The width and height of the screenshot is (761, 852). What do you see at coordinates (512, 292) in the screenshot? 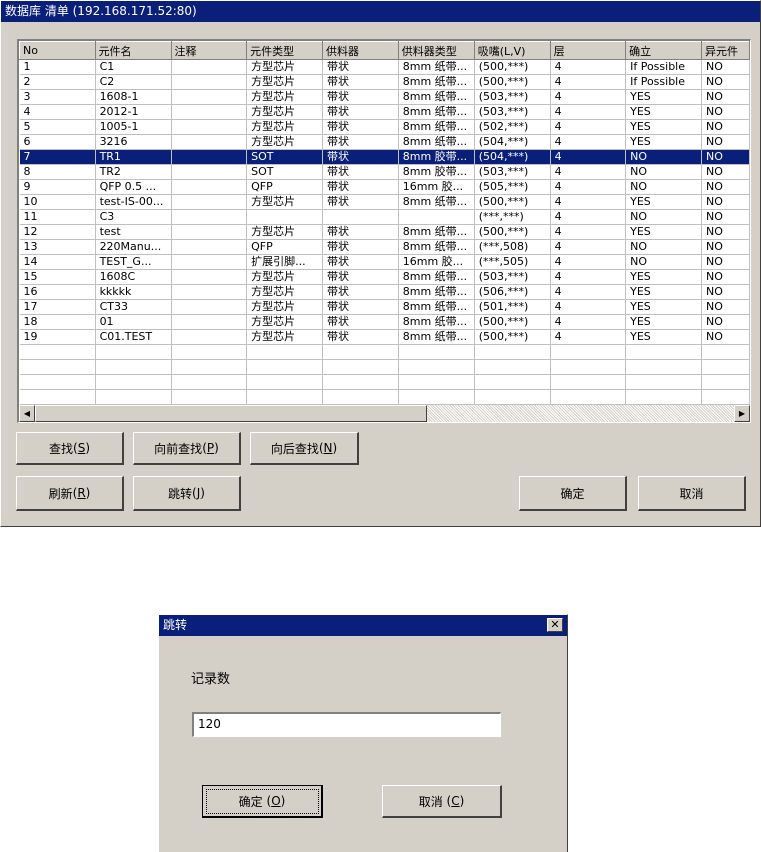
I see `table-cell: (506,***)` at bounding box center [512, 292].